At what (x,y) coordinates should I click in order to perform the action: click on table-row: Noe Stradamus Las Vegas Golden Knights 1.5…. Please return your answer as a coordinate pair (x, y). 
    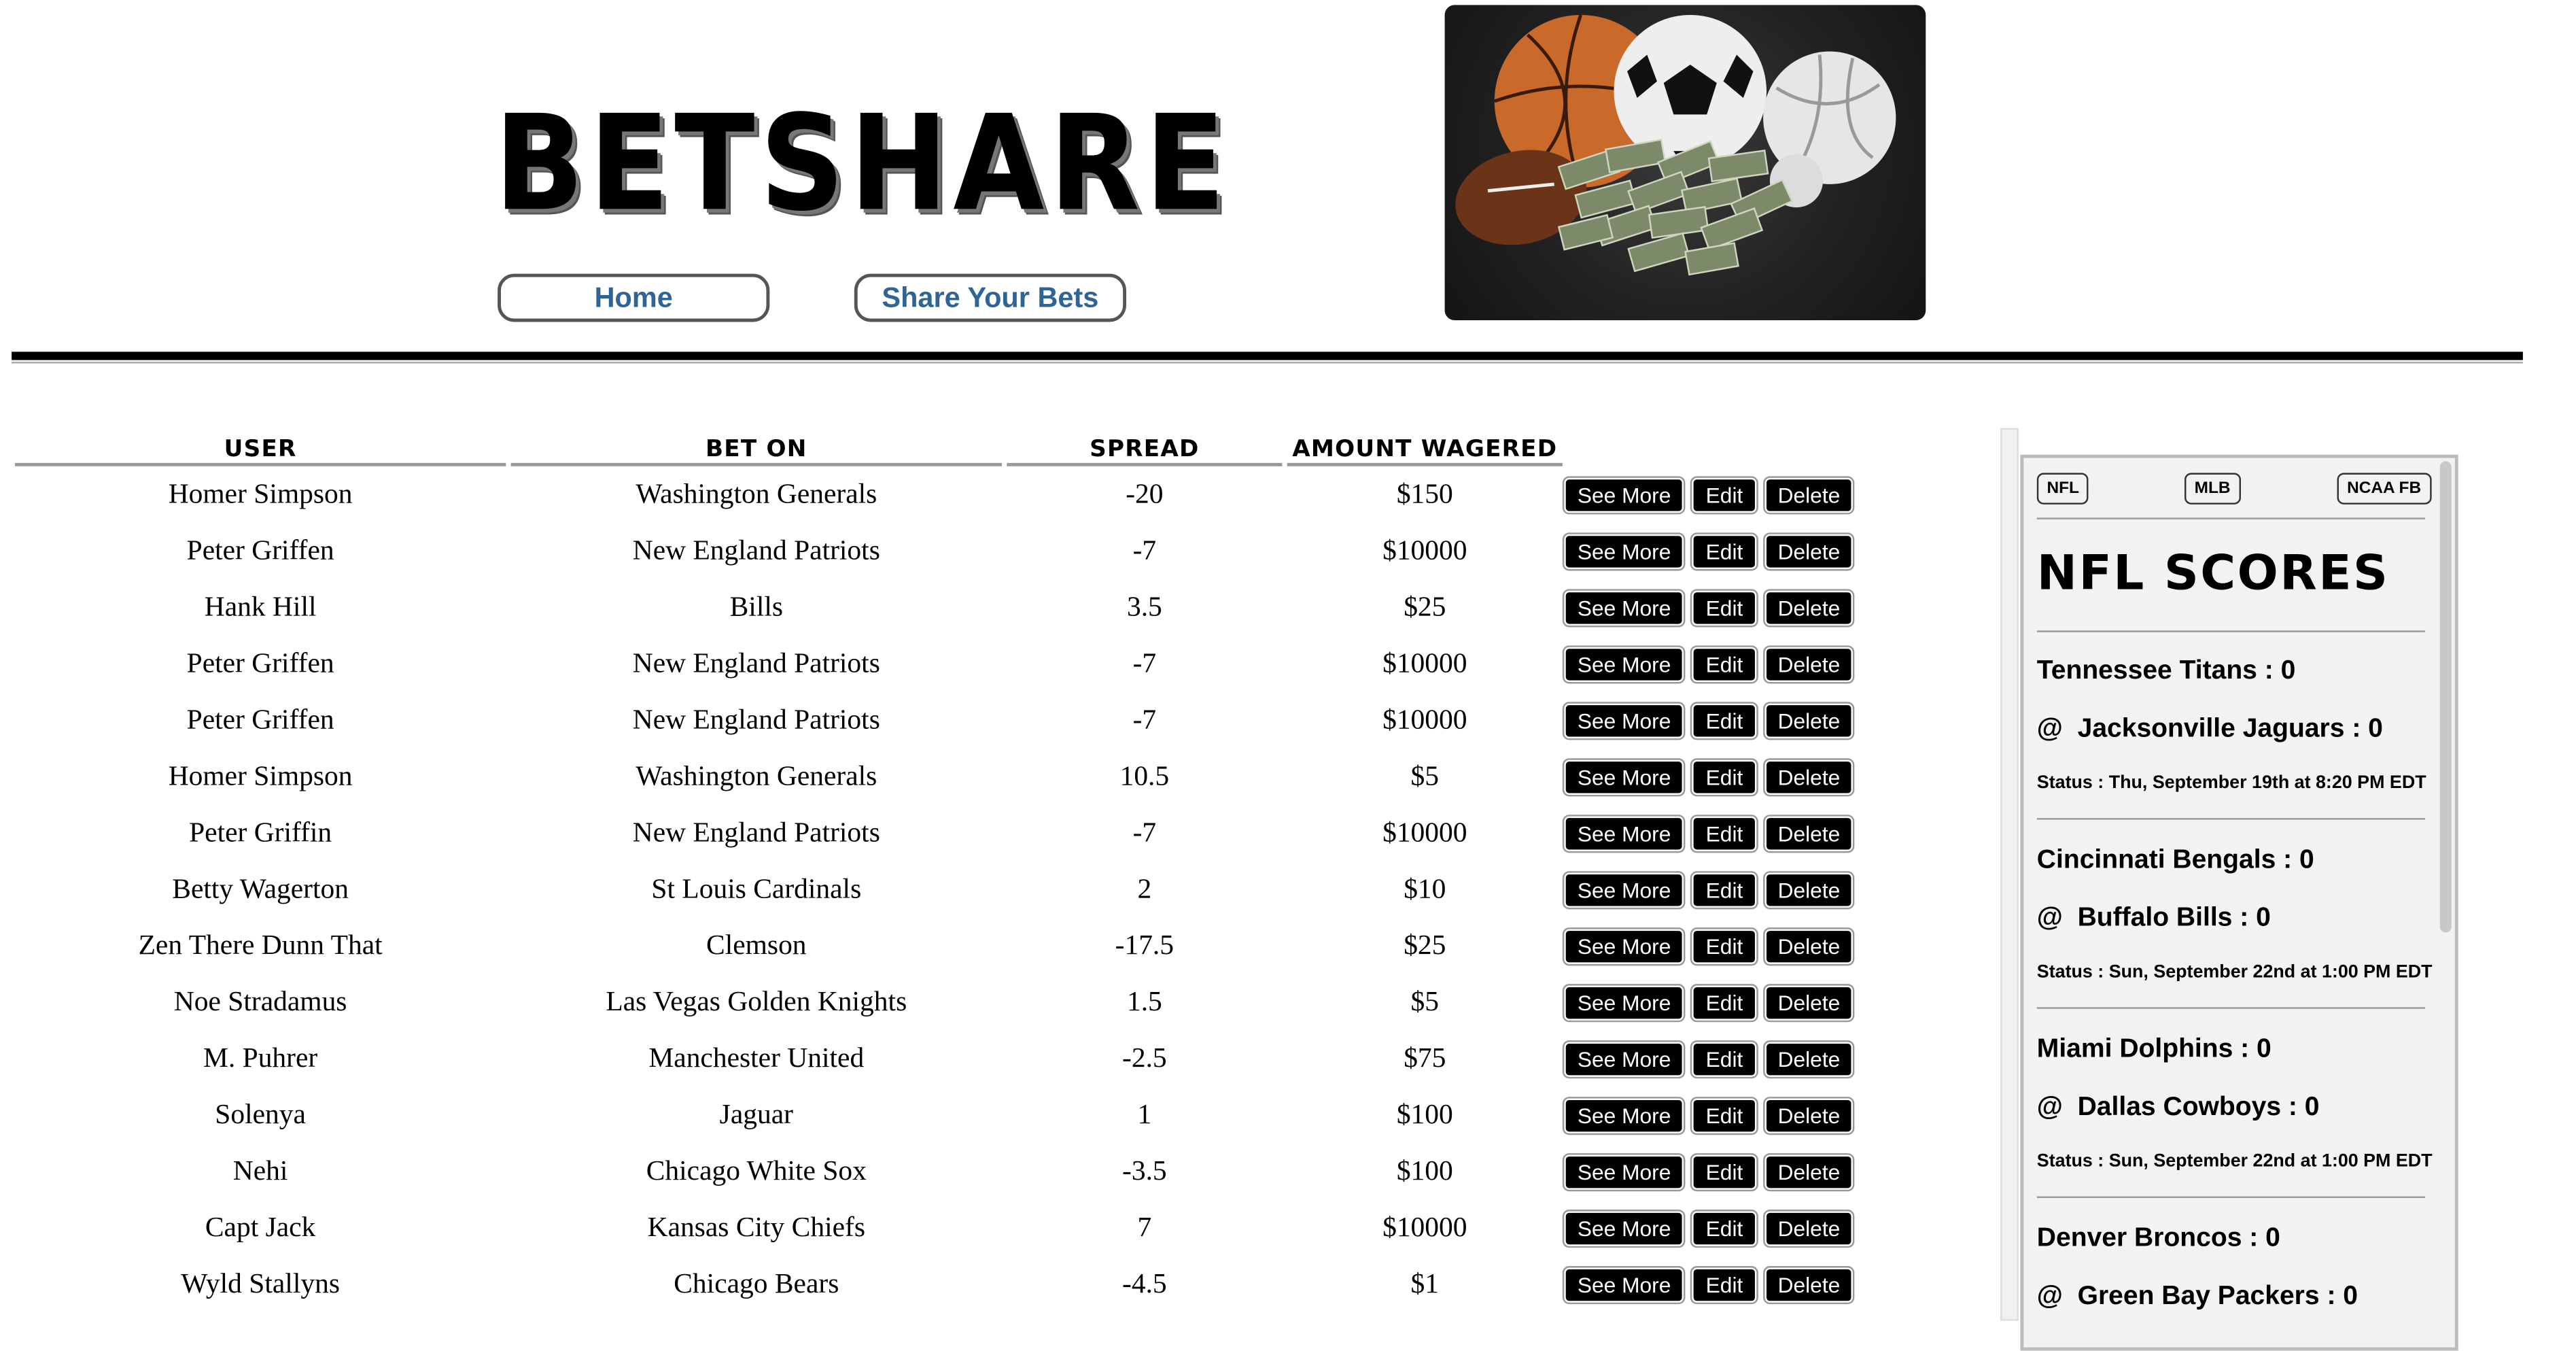
    Looking at the image, I should click on (956, 1002).